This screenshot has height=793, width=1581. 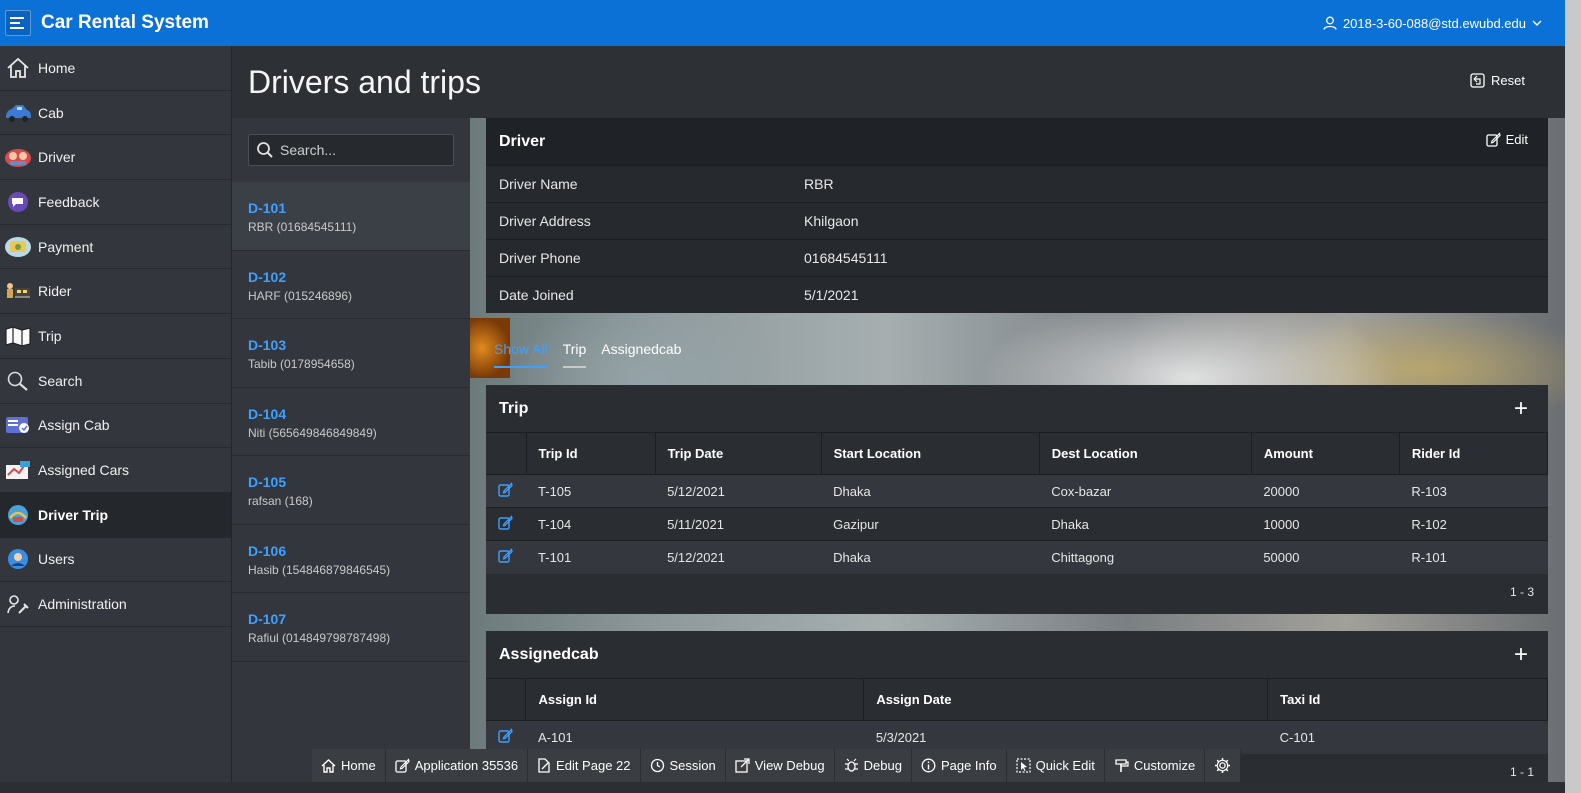 What do you see at coordinates (1121, 765) in the screenshot?
I see `customize-icon` at bounding box center [1121, 765].